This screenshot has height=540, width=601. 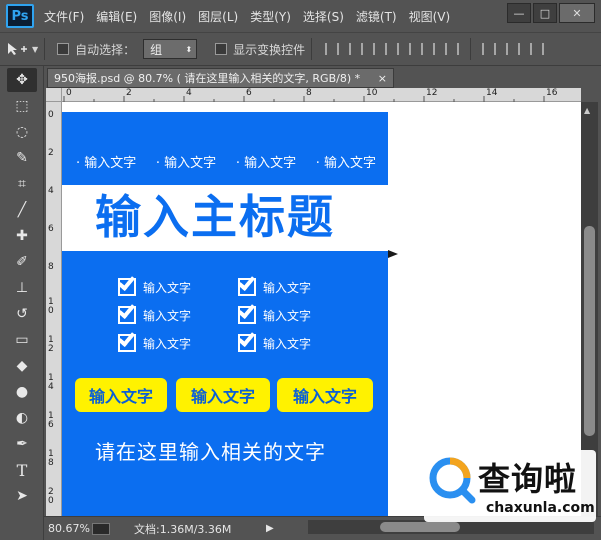 I want to click on distribute-bottom-icon, so click(x=537, y=49).